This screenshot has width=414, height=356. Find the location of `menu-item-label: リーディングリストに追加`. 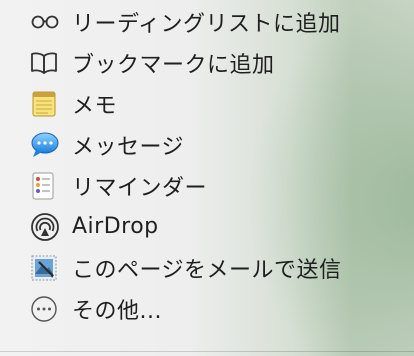

menu-item-label: リーディングリストに追加 is located at coordinates (206, 24).